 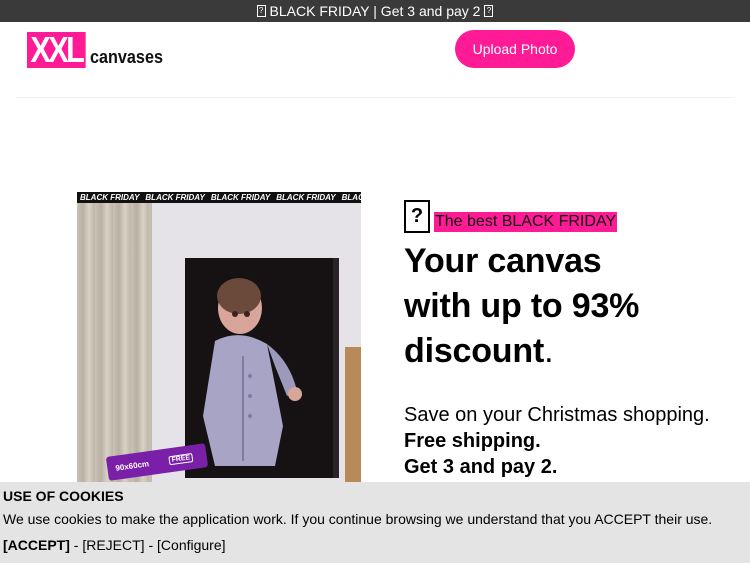 I want to click on image-shelf, so click(x=353, y=419).